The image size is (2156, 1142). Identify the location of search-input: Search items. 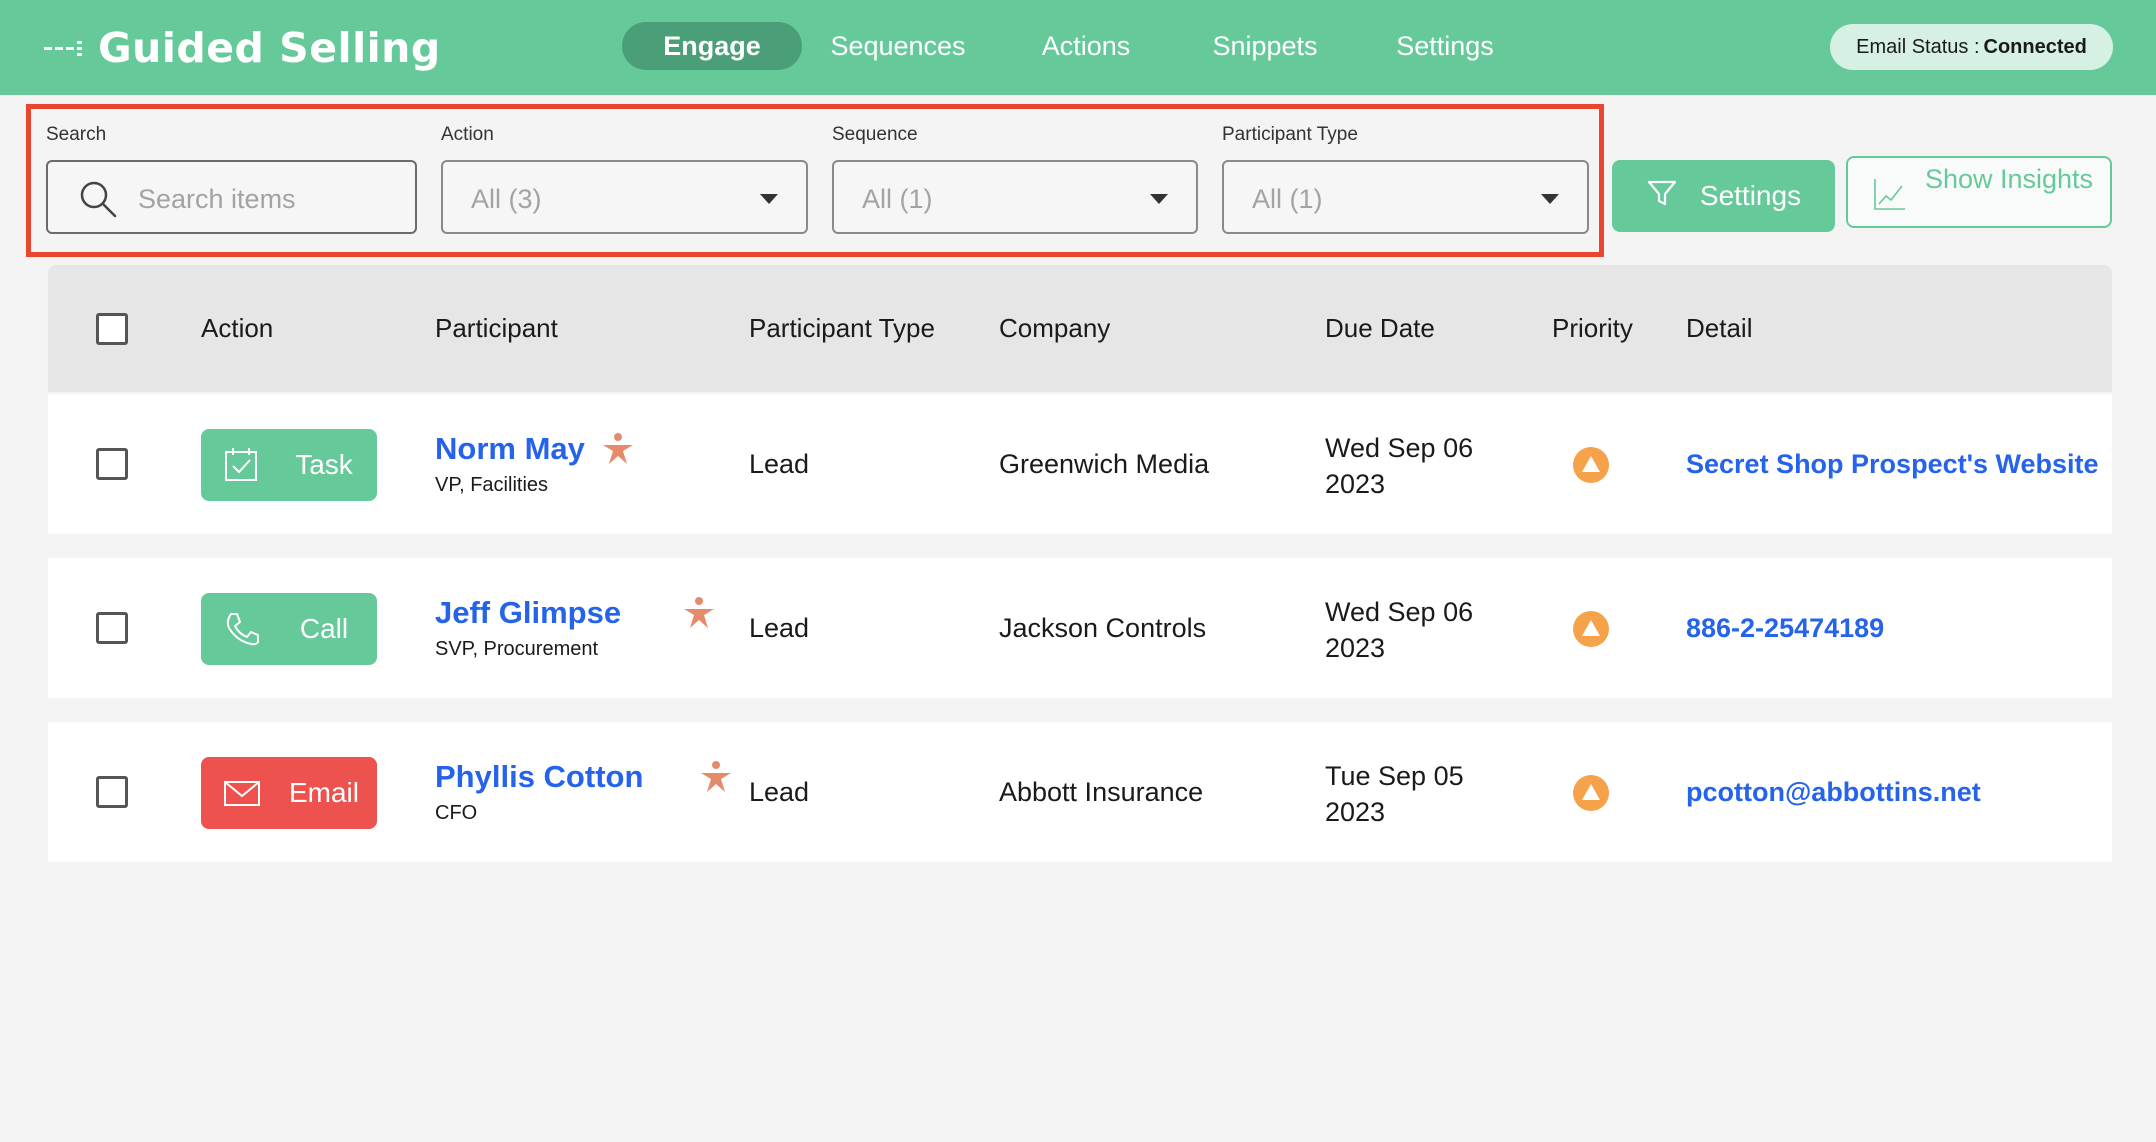
(231, 197).